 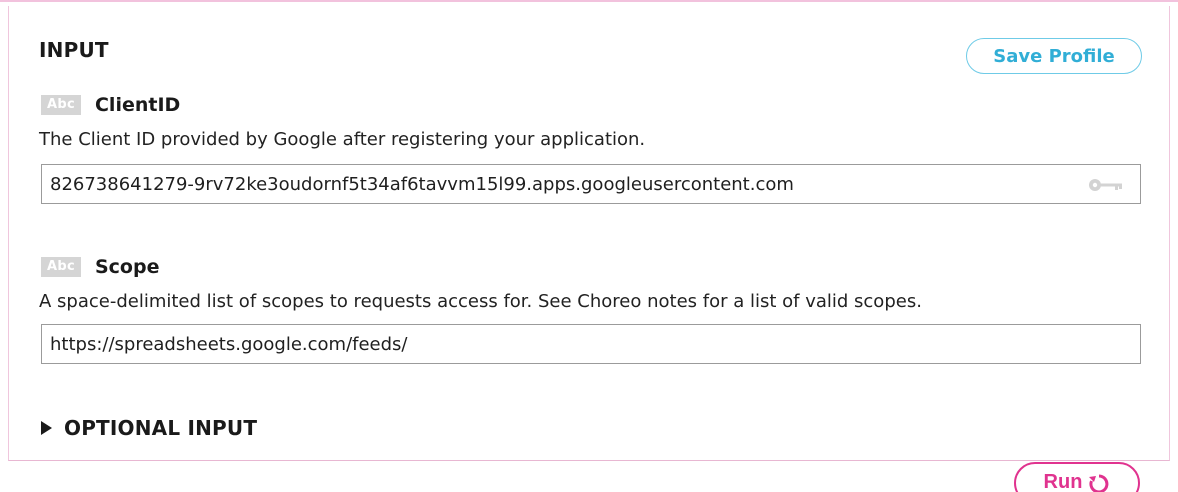 I want to click on optional-input-toggle: OPTIONAL INPUT, so click(x=149, y=428).